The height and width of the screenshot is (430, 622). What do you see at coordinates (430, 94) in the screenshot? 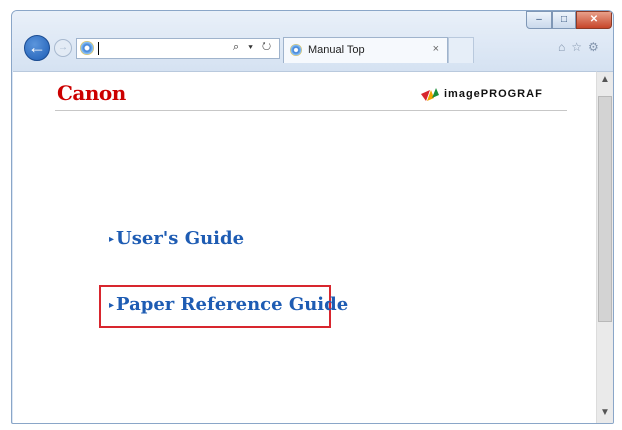
I see `imageprograf-mark-icon` at bounding box center [430, 94].